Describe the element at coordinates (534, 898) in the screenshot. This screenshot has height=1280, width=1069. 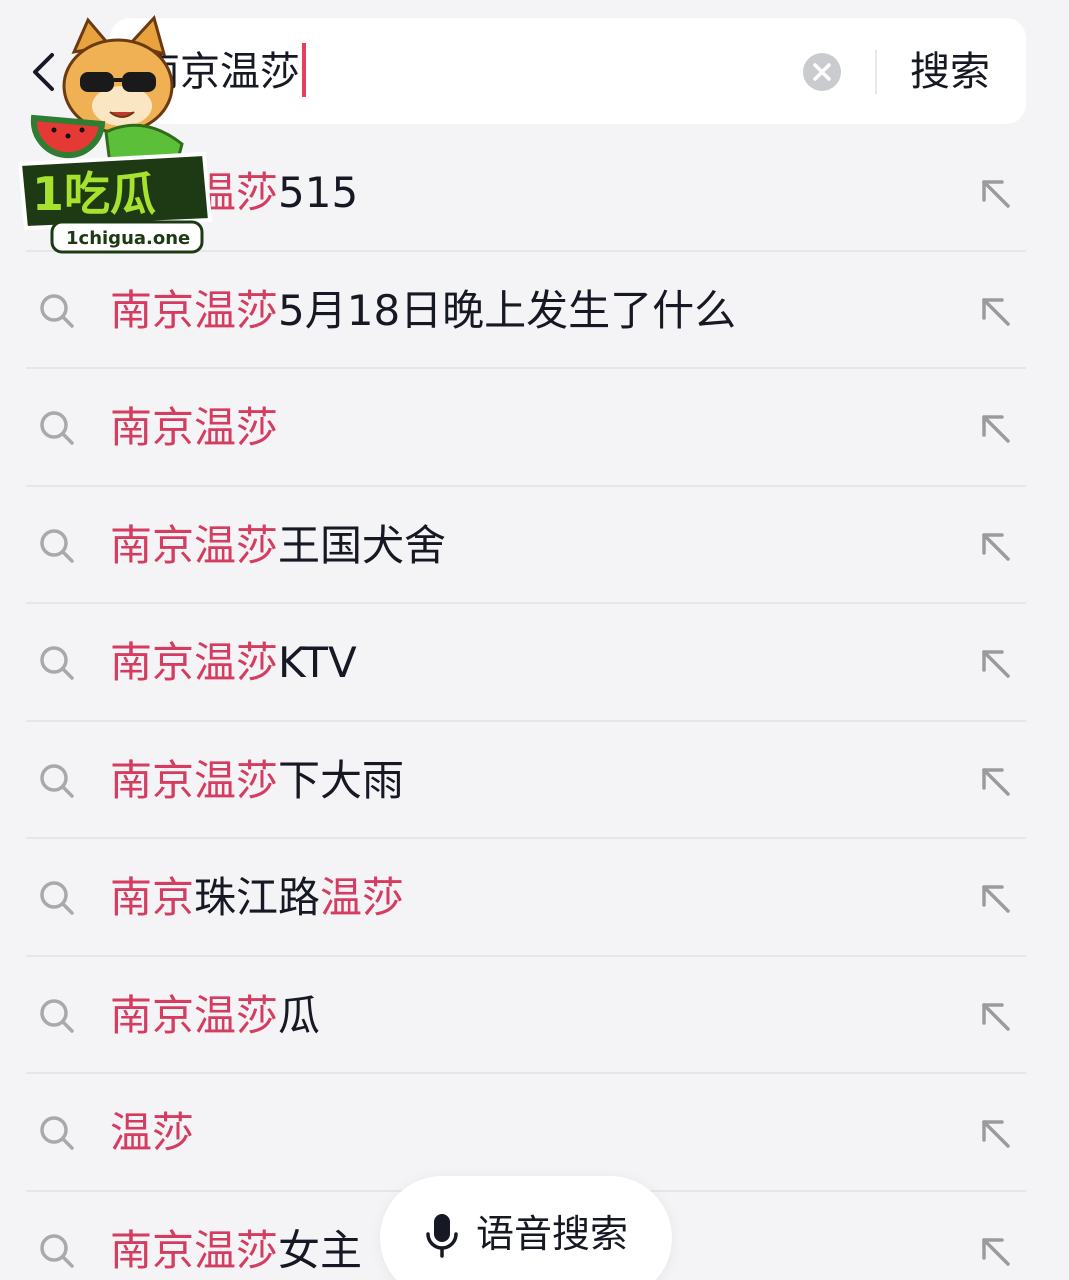
I see `suggestion-item: 南京珠江路温莎` at that location.